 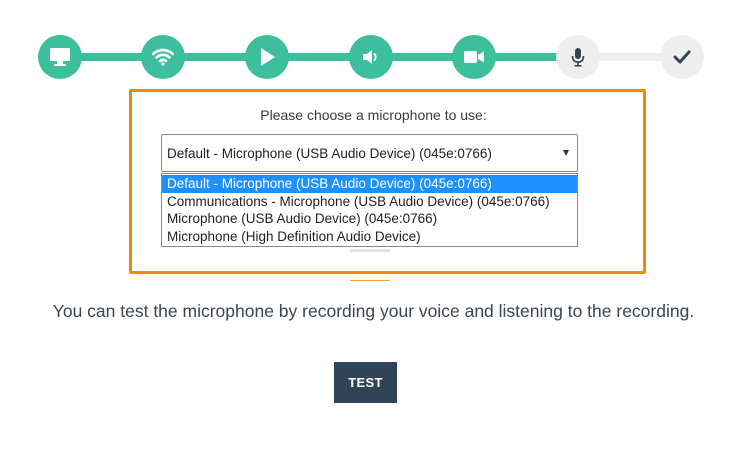 I want to click on checkmark-icon, so click(x=682, y=57).